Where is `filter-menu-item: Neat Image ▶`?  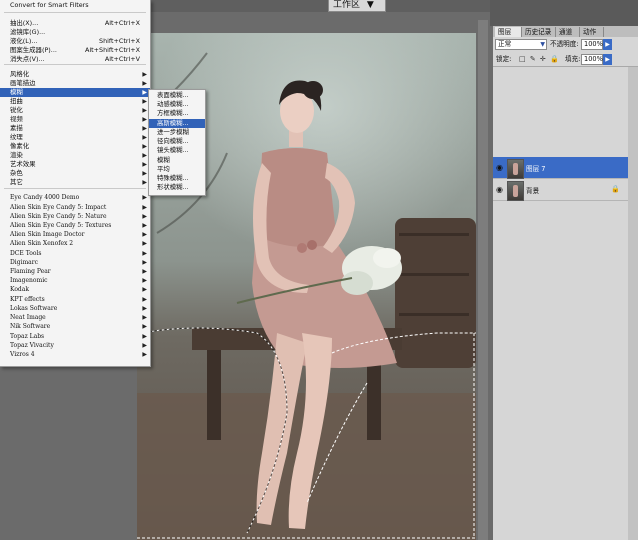
filter-menu-item: Neat Image ▶ is located at coordinates (75, 317).